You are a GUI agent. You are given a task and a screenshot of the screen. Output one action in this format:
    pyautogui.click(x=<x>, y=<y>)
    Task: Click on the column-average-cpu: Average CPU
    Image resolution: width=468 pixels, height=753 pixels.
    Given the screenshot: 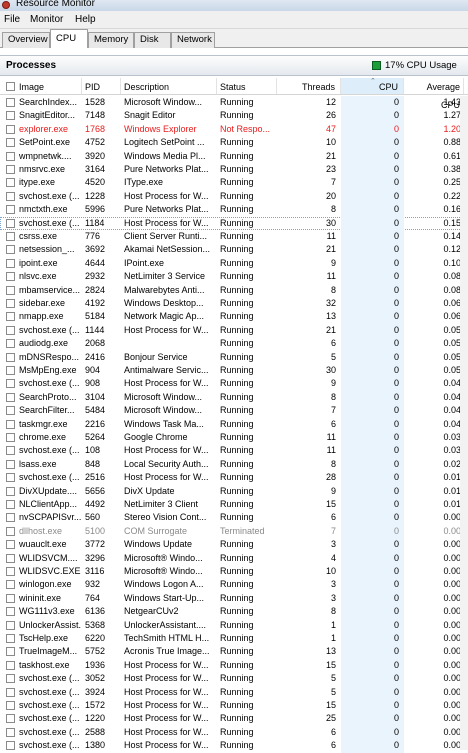 What is the action you would take?
    pyautogui.click(x=434, y=94)
    